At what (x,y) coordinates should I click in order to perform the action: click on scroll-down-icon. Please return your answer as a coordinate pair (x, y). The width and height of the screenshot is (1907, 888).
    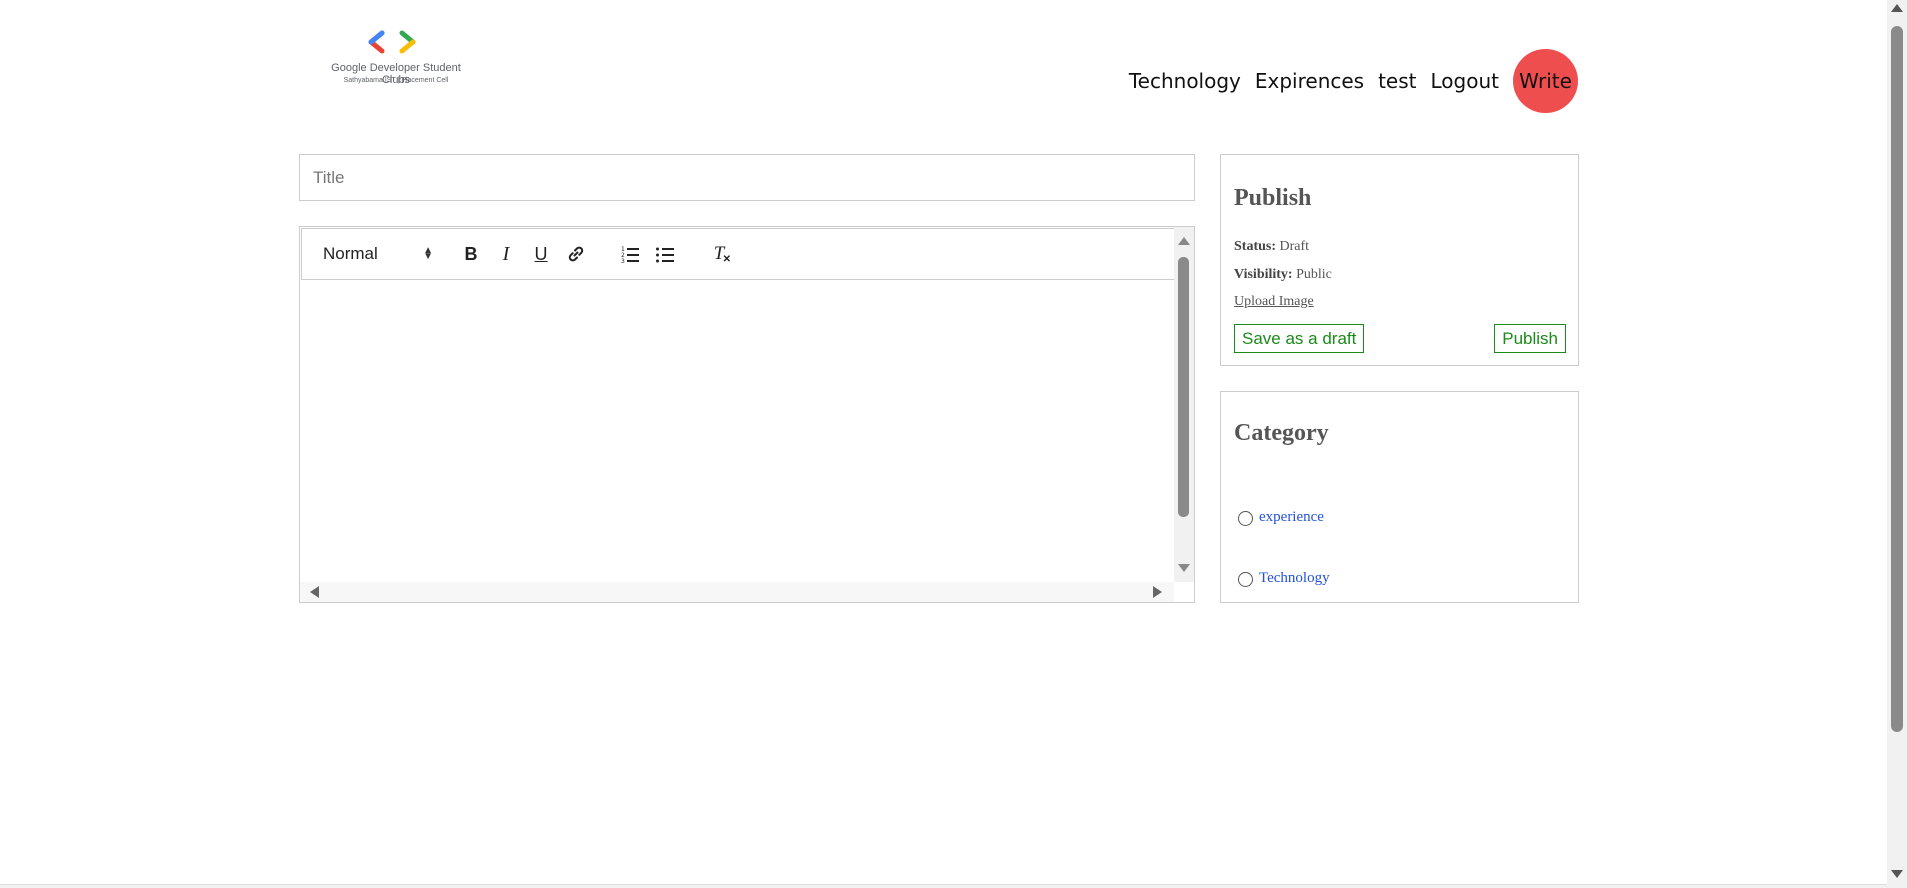
    Looking at the image, I should click on (1184, 568).